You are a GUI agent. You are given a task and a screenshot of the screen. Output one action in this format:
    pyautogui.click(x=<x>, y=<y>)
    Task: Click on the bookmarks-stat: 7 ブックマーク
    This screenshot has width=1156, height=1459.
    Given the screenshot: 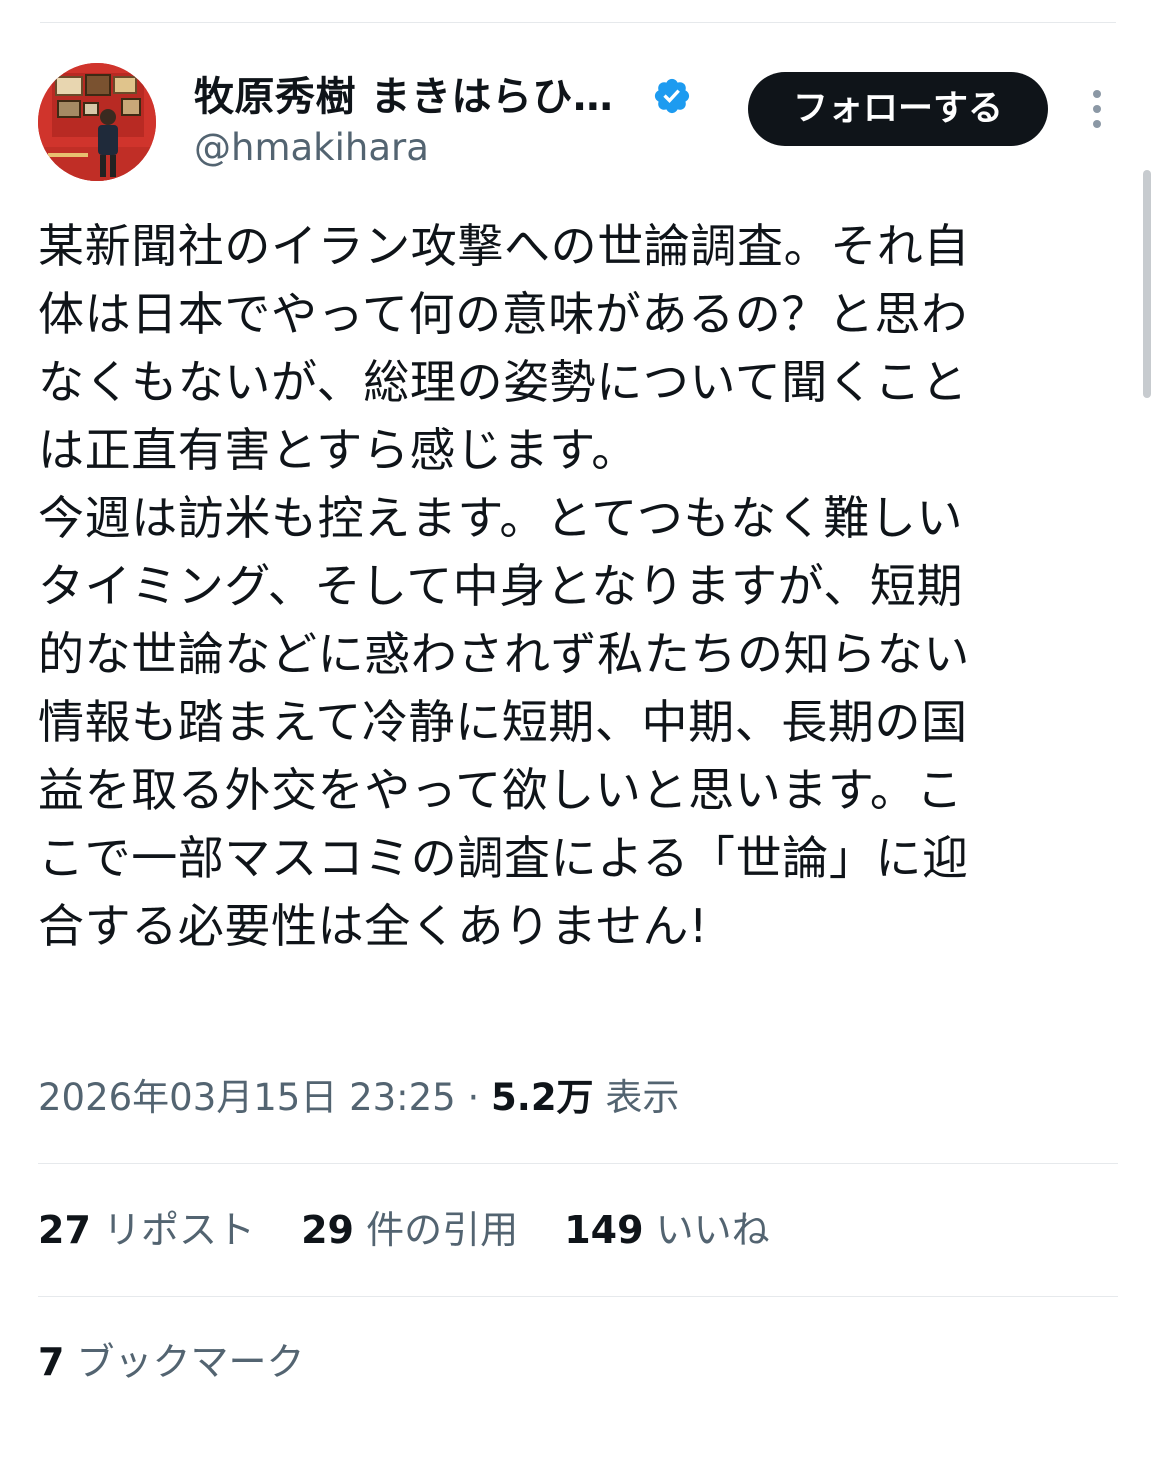 What is the action you would take?
    pyautogui.click(x=171, y=1362)
    